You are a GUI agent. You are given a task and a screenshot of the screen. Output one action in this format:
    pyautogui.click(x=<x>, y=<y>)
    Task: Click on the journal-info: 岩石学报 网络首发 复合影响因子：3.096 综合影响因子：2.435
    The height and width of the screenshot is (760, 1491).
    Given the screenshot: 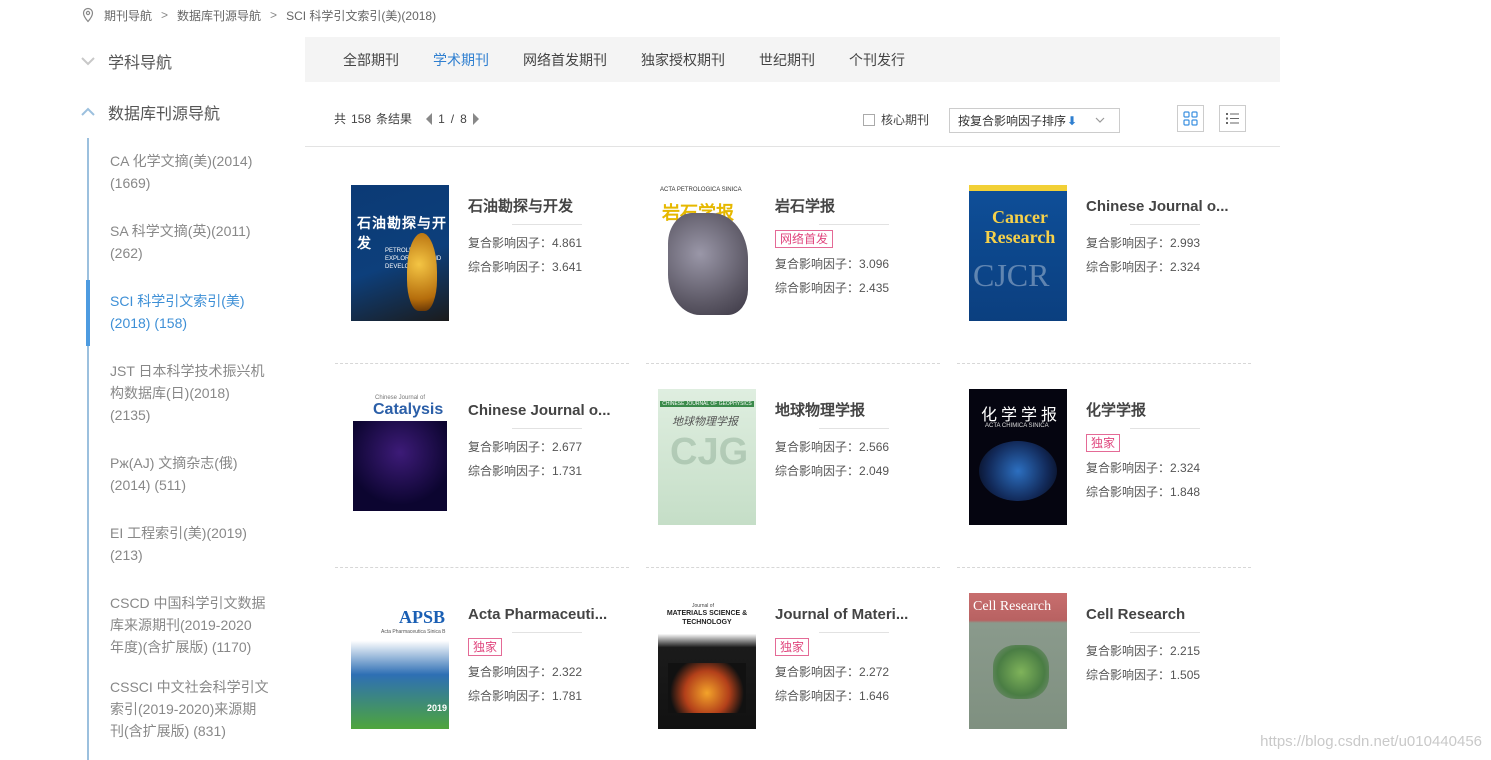 What is the action you would take?
    pyautogui.click(x=855, y=248)
    